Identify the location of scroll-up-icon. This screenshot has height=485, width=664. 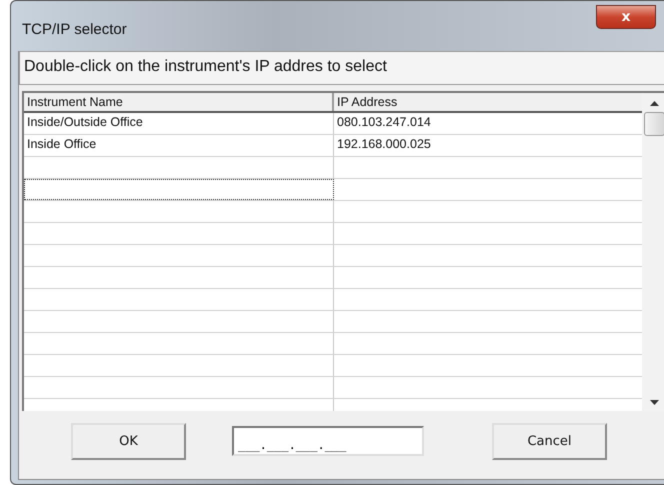
(654, 103).